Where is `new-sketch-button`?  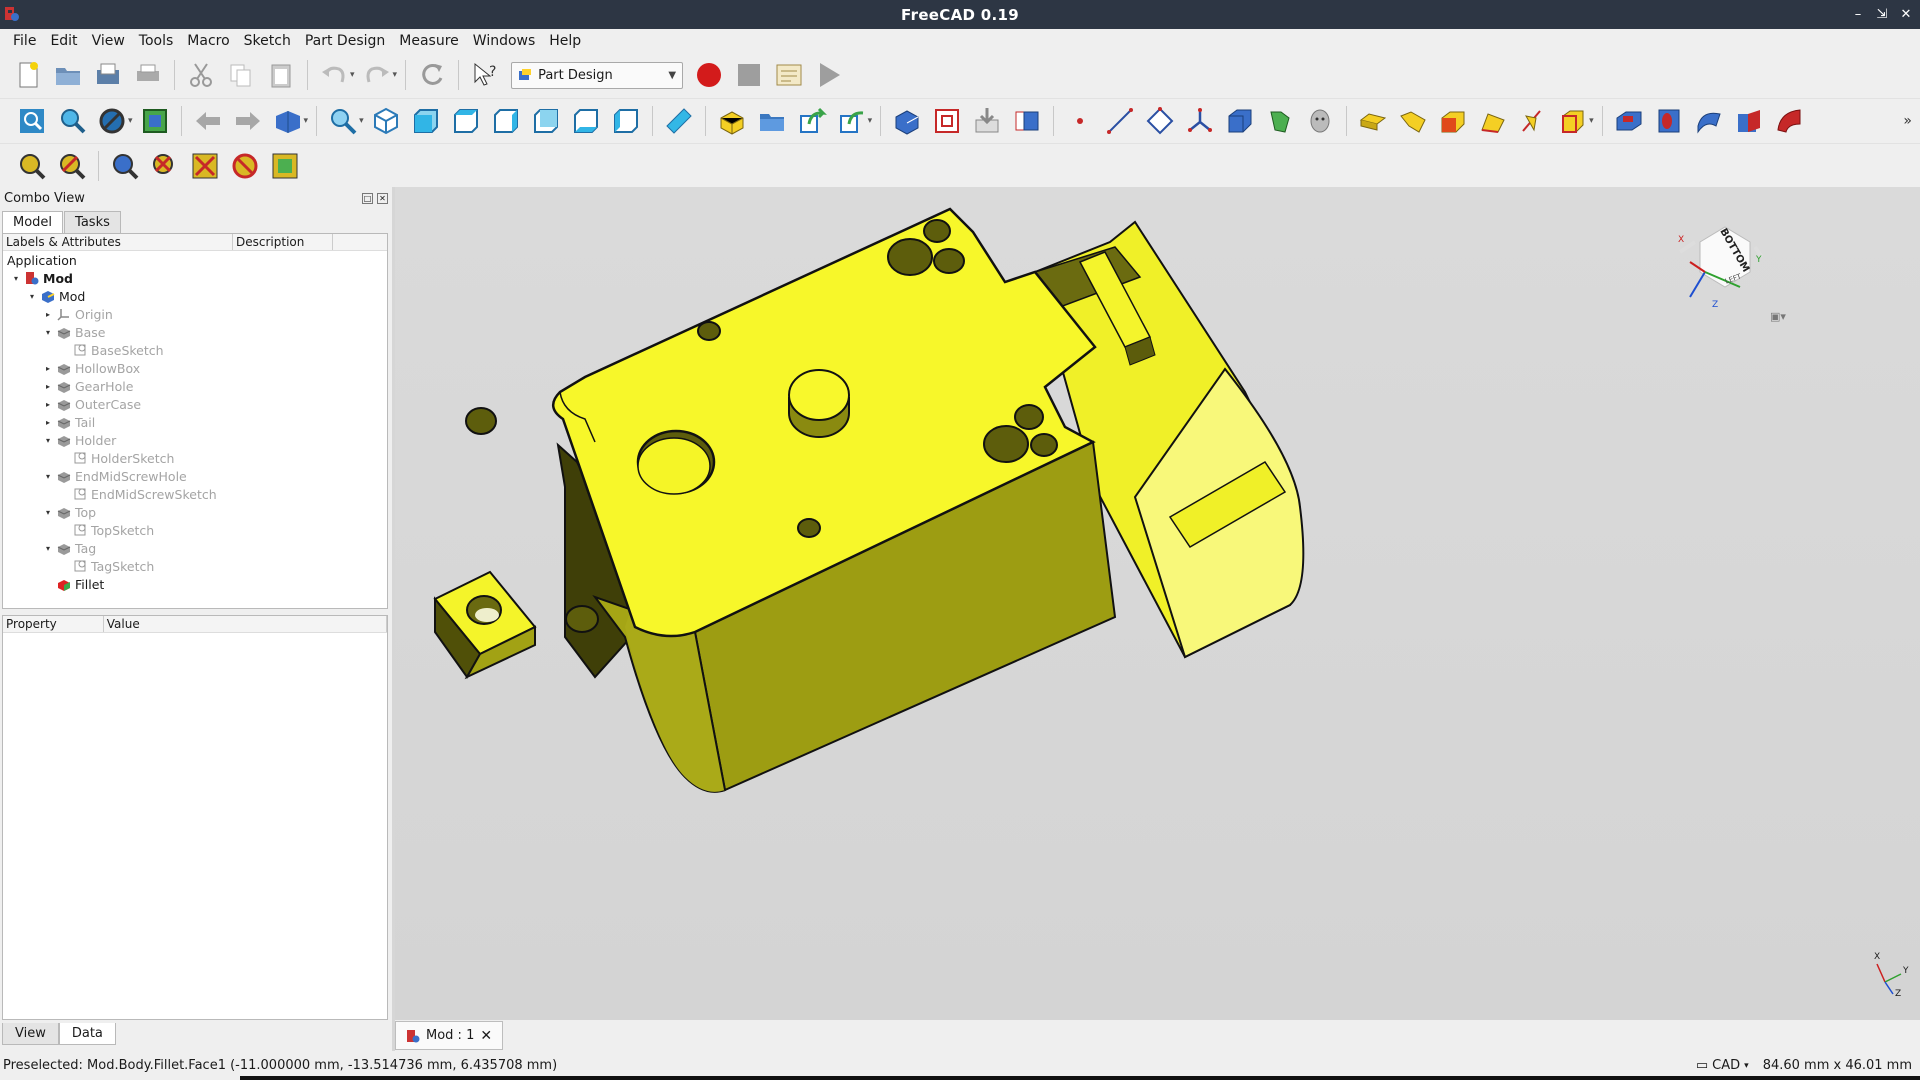 new-sketch-button is located at coordinates (907, 121).